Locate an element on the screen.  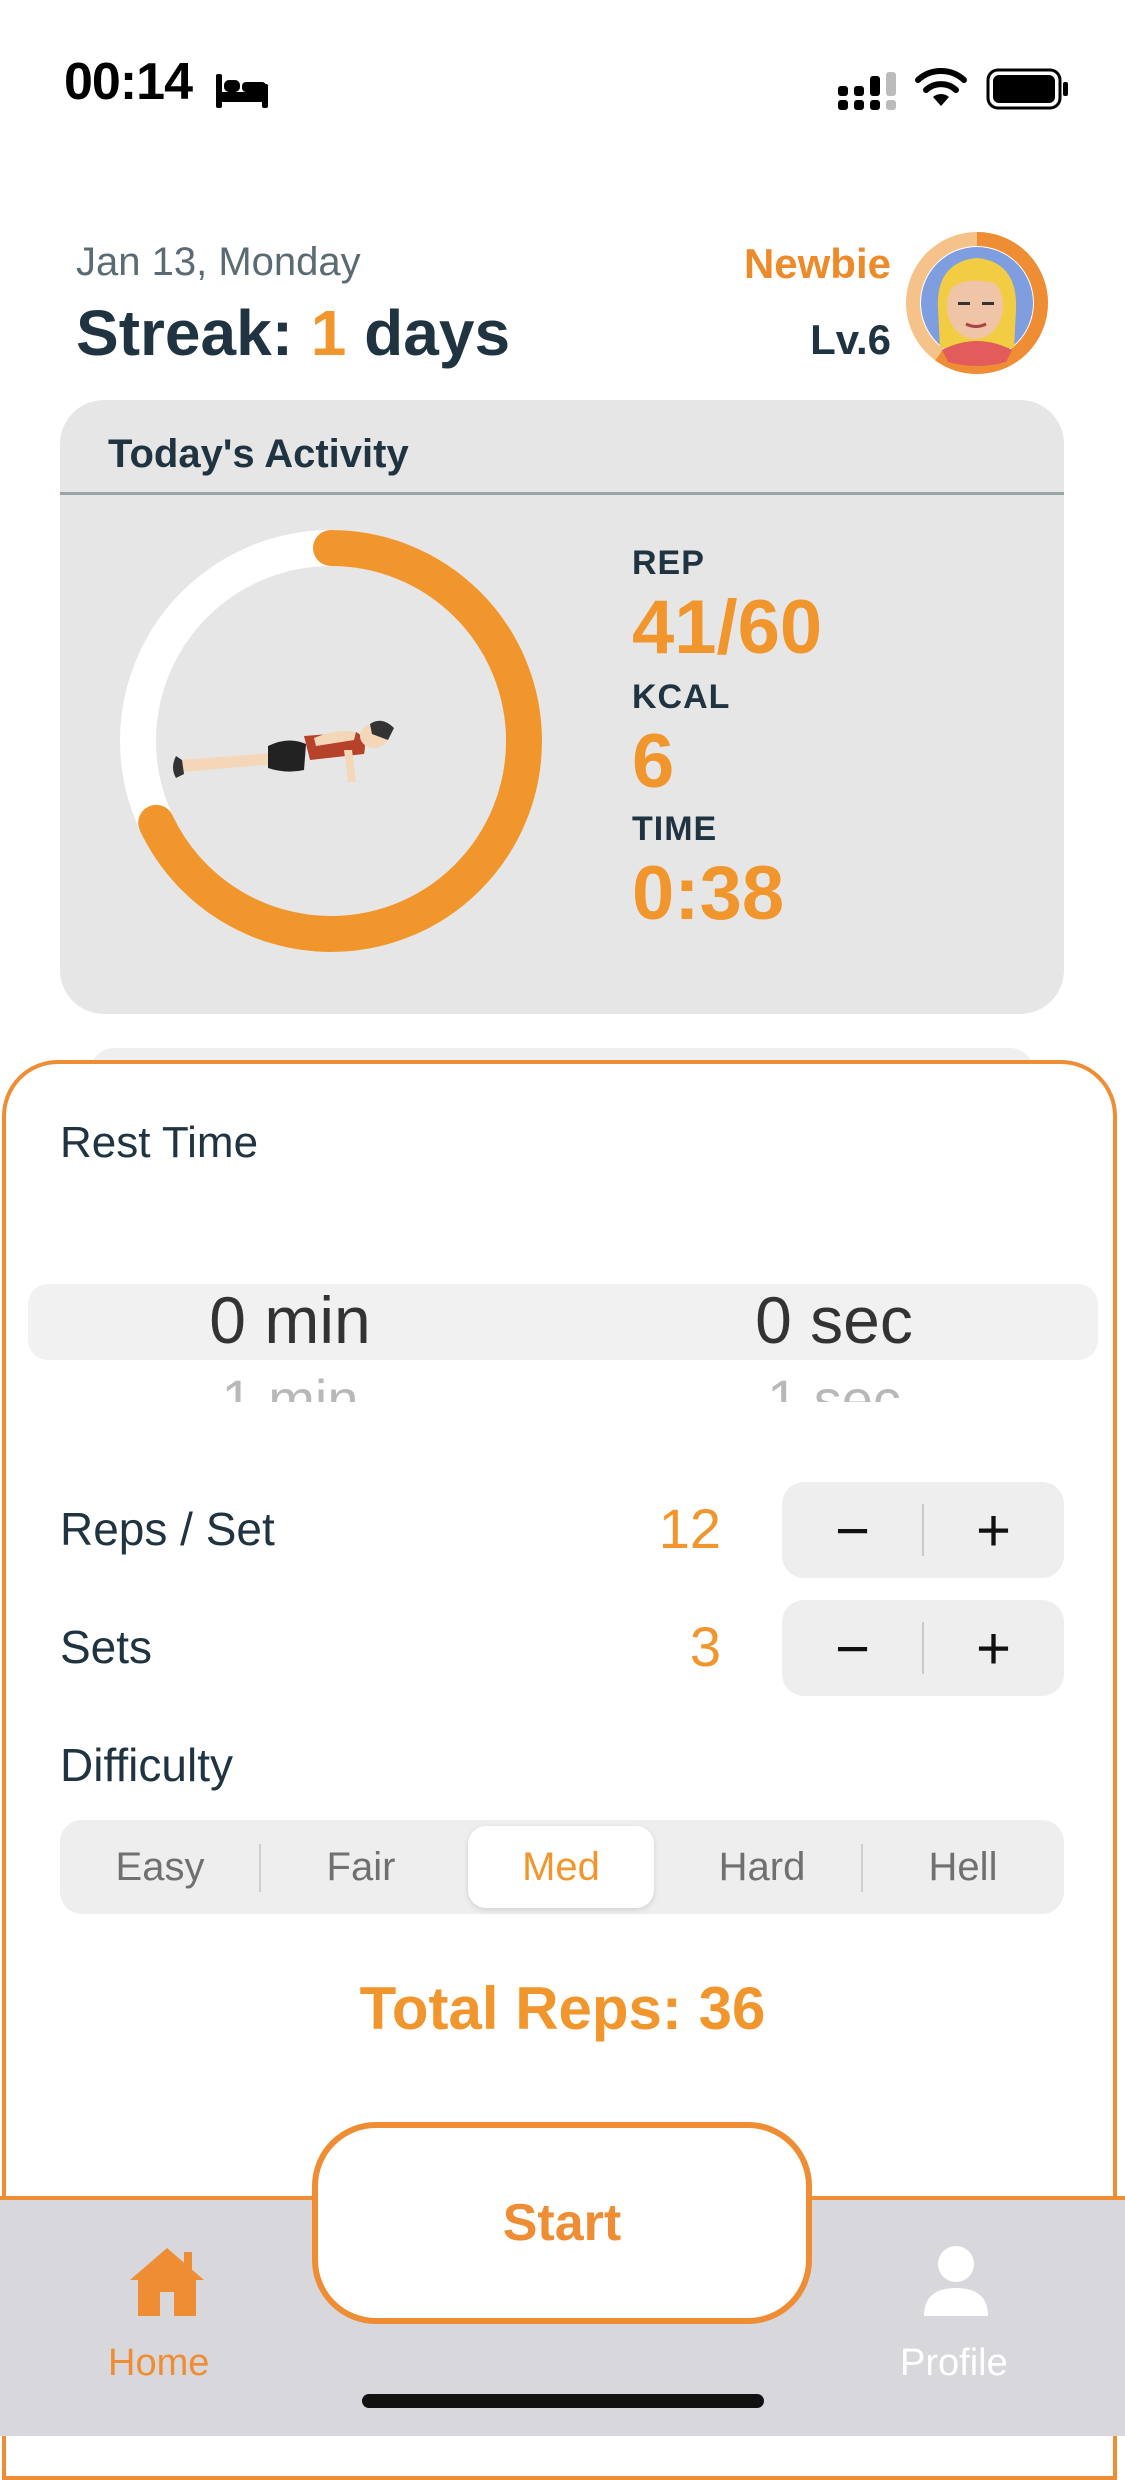
streak-title: Streak: 1 days is located at coordinates (293, 333).